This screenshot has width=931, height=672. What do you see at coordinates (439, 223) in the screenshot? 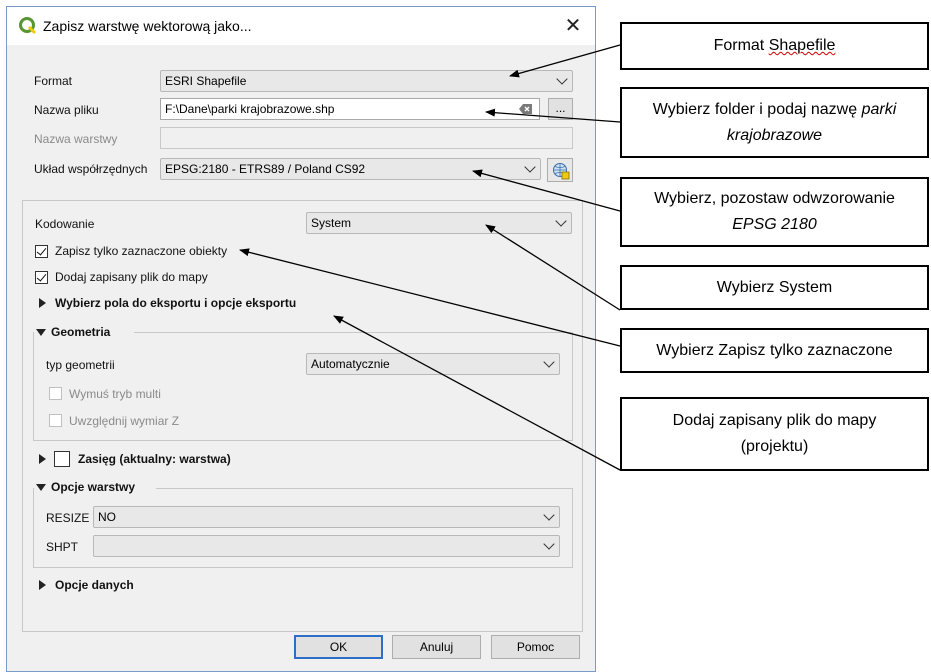
I see `encoding-select: System` at bounding box center [439, 223].